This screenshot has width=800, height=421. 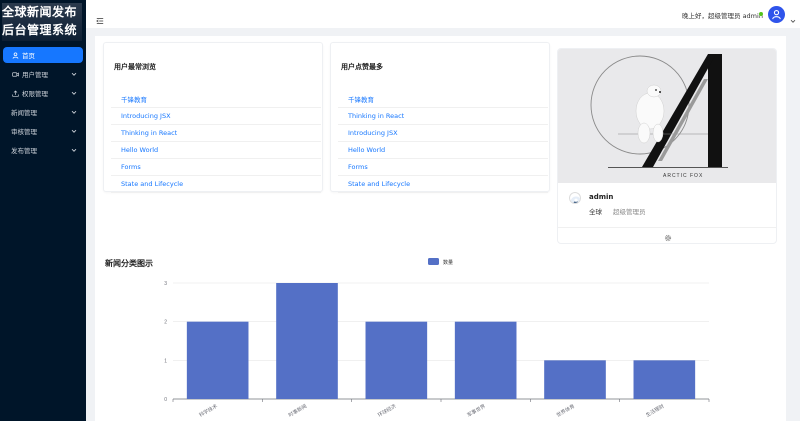 I want to click on arctic-fox-illustration: ARCTIC FOX, so click(x=659, y=116).